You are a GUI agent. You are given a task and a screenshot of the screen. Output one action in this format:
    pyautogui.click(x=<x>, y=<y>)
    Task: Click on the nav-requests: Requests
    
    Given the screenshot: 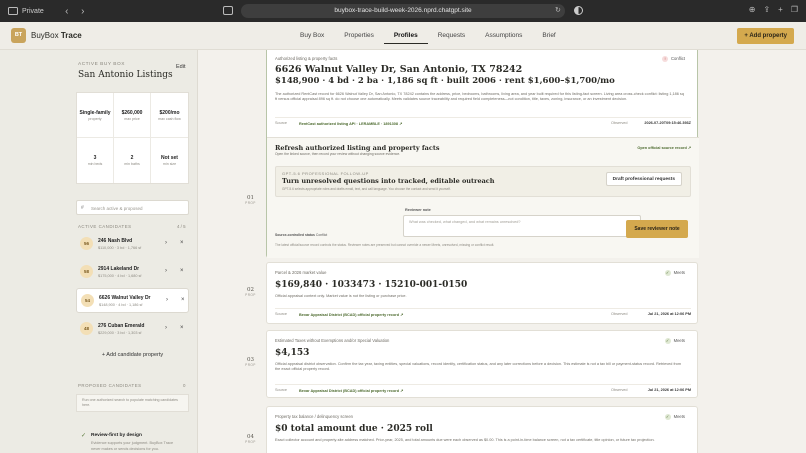 What is the action you would take?
    pyautogui.click(x=451, y=36)
    